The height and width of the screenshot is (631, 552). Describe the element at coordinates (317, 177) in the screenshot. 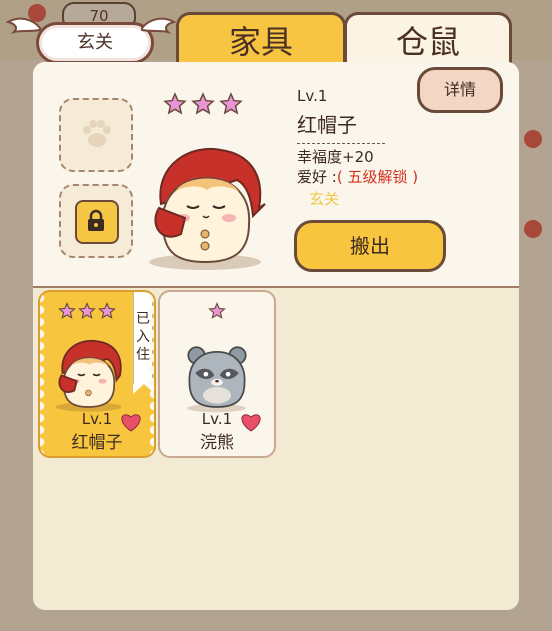

I see `hobby-label: 爱好 :` at that location.